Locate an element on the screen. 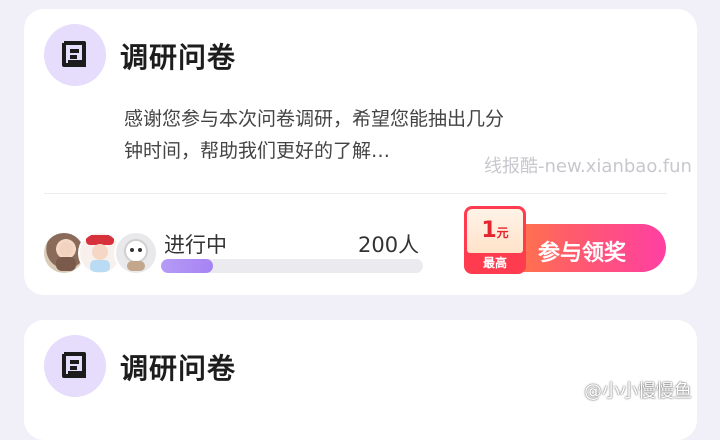  avatar is located at coordinates (136, 253).